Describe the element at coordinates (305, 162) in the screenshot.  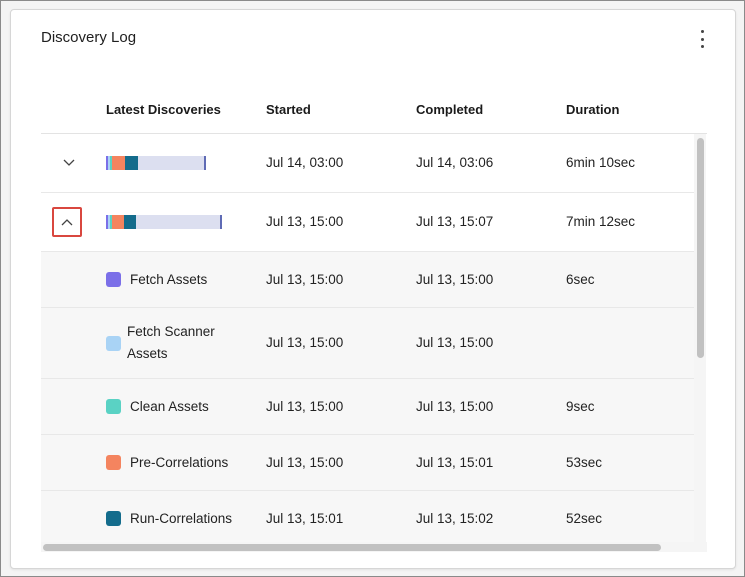
I see `started-cell: Jul 14, 03:00` at that location.